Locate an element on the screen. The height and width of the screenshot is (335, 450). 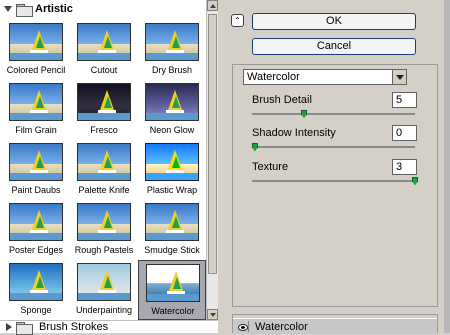
gallery-scrollbar is located at coordinates (212, 160).